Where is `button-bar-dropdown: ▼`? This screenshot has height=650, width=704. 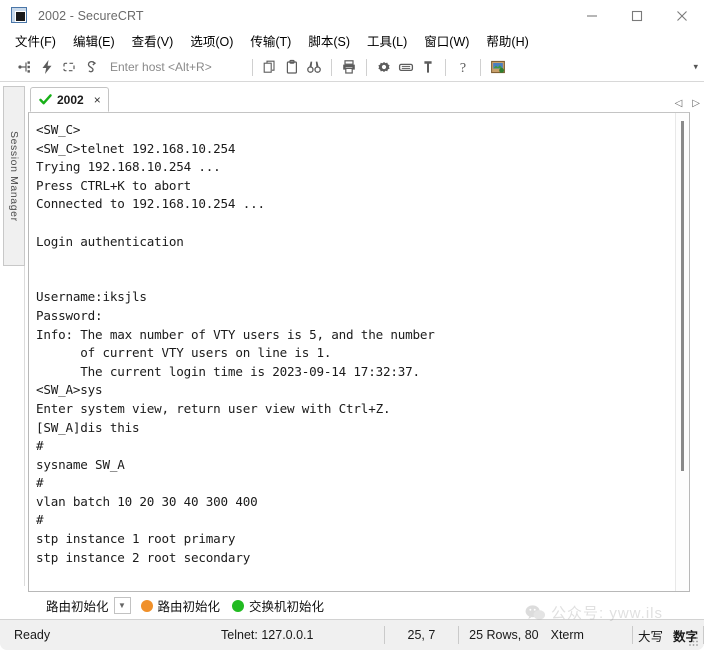 button-bar-dropdown: ▼ is located at coordinates (122, 605).